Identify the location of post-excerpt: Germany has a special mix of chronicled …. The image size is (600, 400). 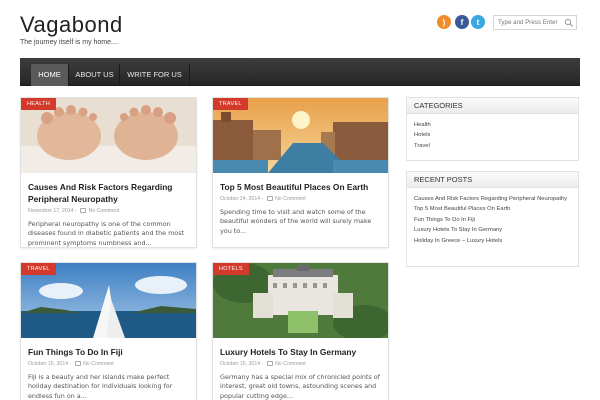
(300, 386).